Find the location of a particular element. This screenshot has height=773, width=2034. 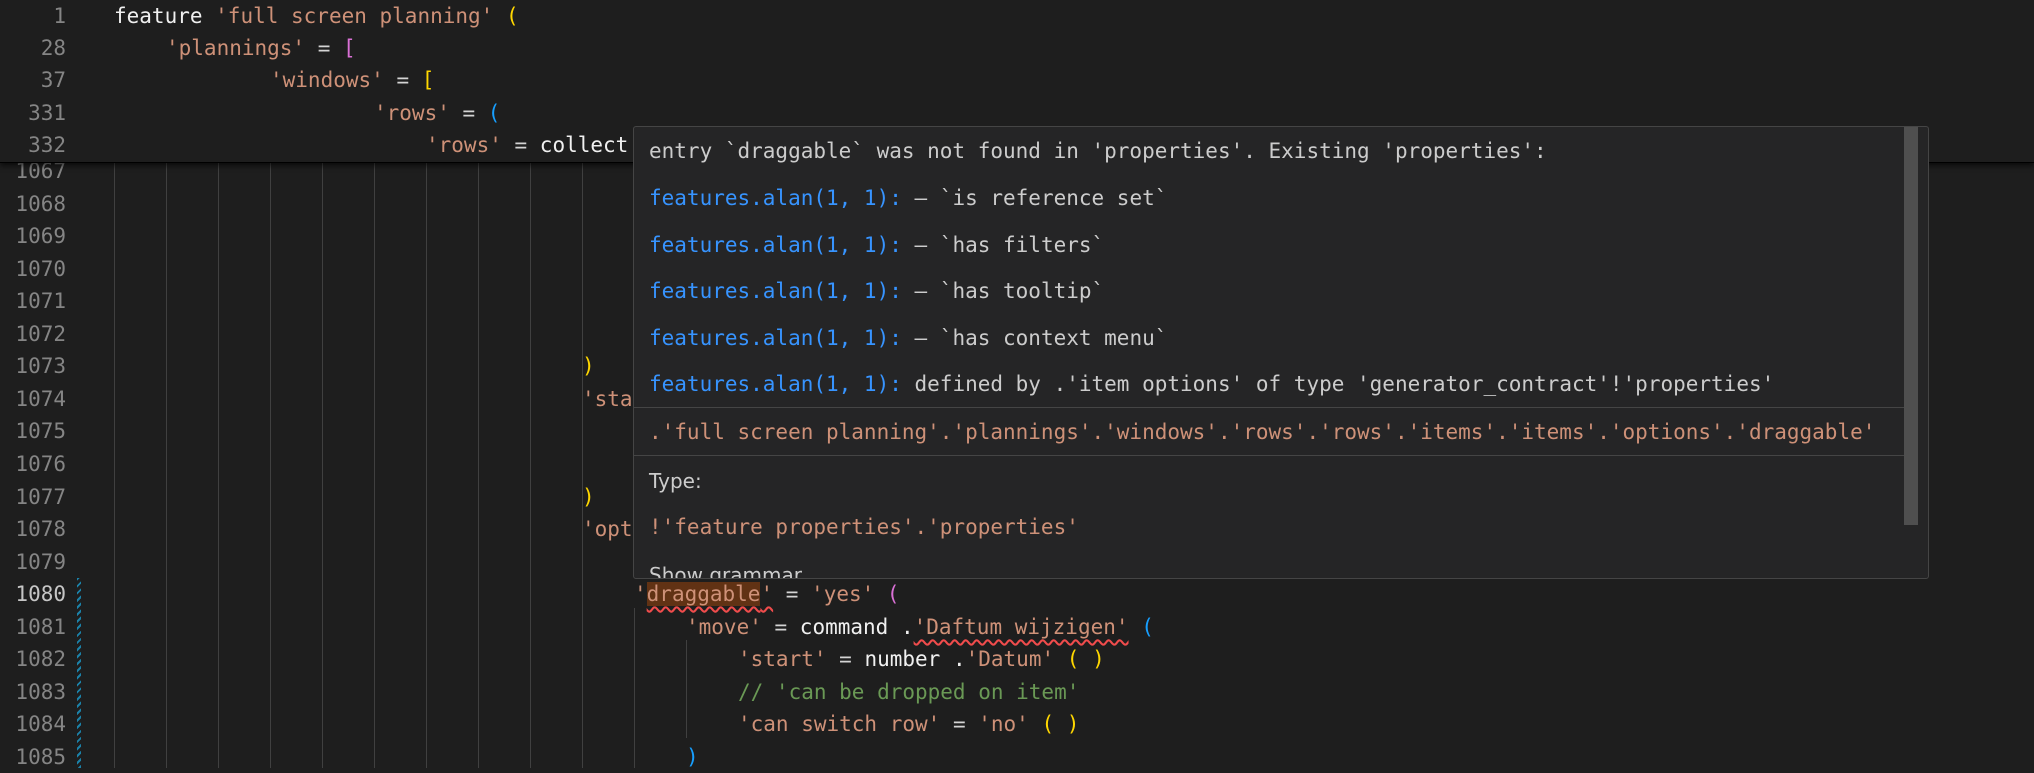

code-token: 'full screen planning' is located at coordinates (354, 16).